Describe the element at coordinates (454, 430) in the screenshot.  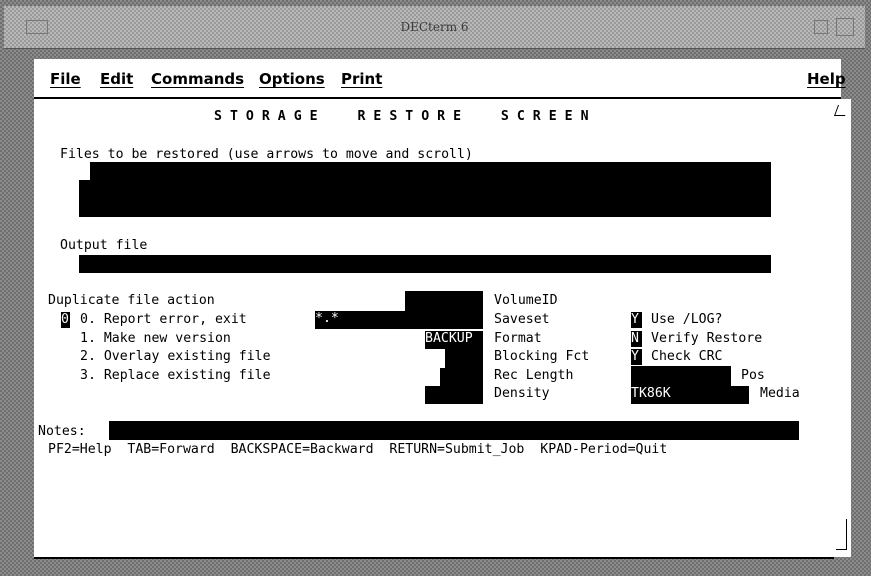
I see `notes-field` at that location.